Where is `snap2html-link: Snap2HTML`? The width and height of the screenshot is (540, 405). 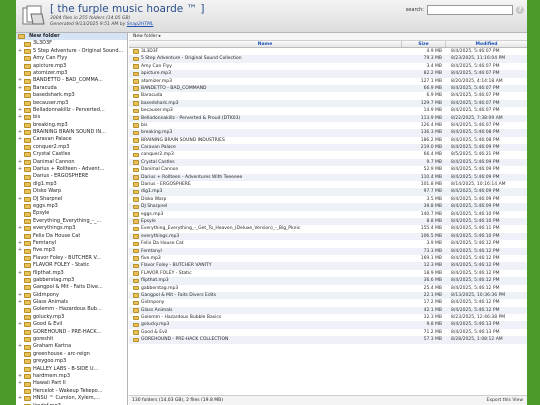 snap2html-link: Snap2HTML is located at coordinates (140, 24).